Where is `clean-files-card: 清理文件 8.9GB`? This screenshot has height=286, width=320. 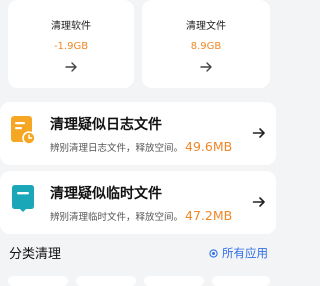
clean-files-card: 清理文件 8.9GB is located at coordinates (206, 44).